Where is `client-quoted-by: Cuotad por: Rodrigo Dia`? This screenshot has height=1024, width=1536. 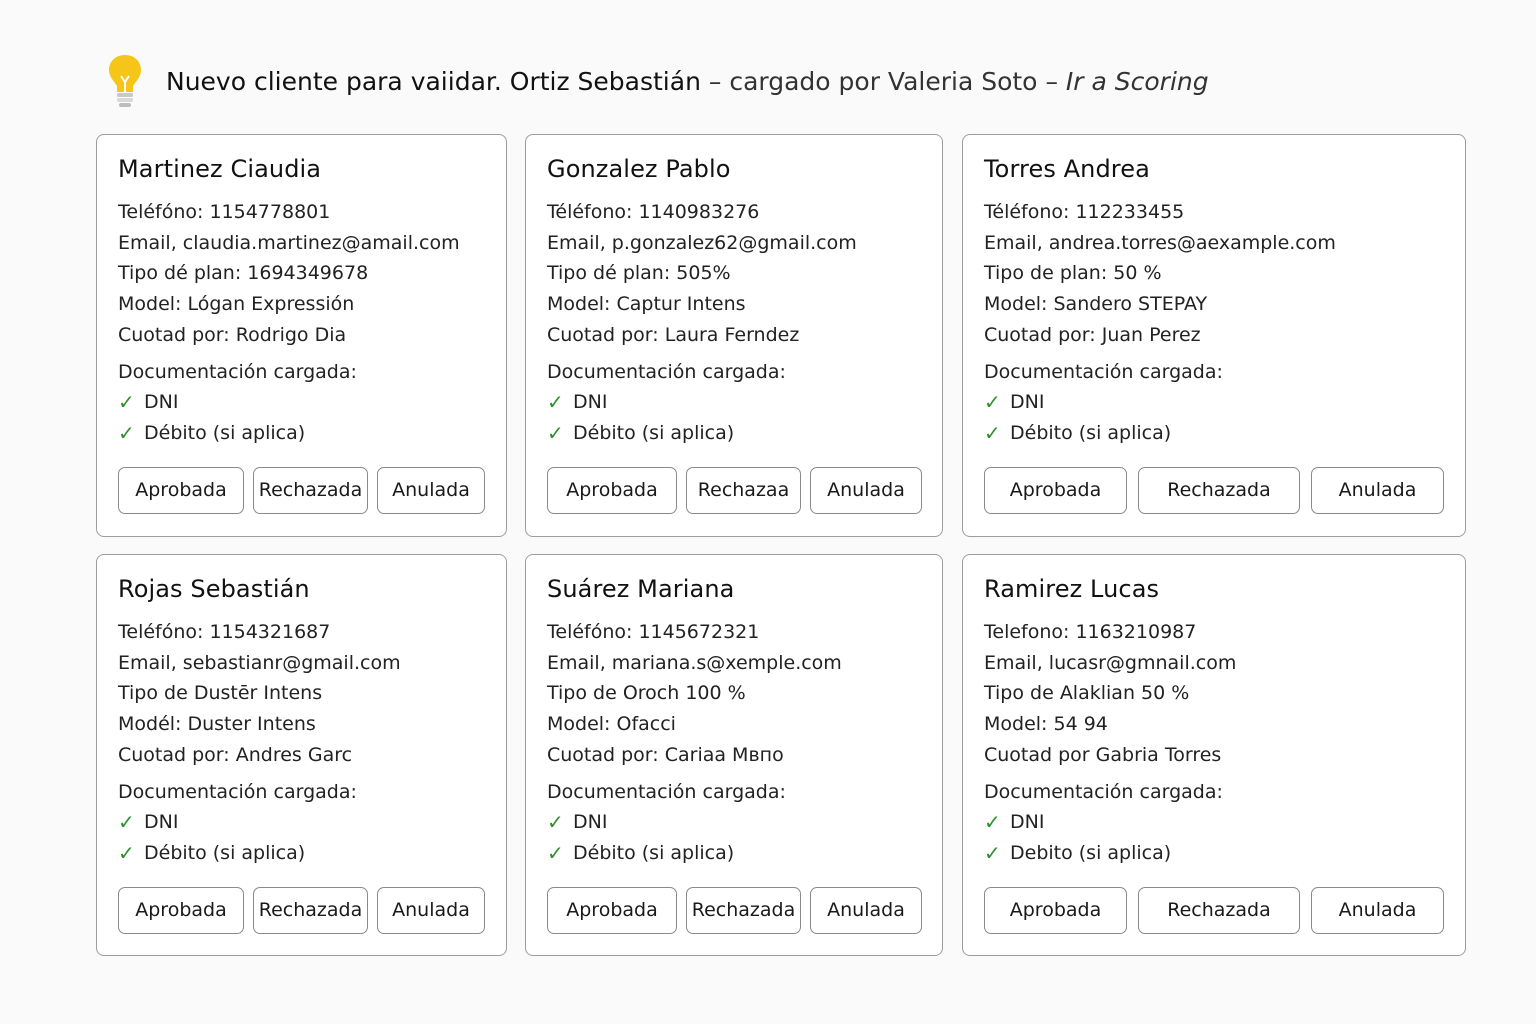
client-quoted-by: Cuotad por: Rodrigo Dia is located at coordinates (232, 334).